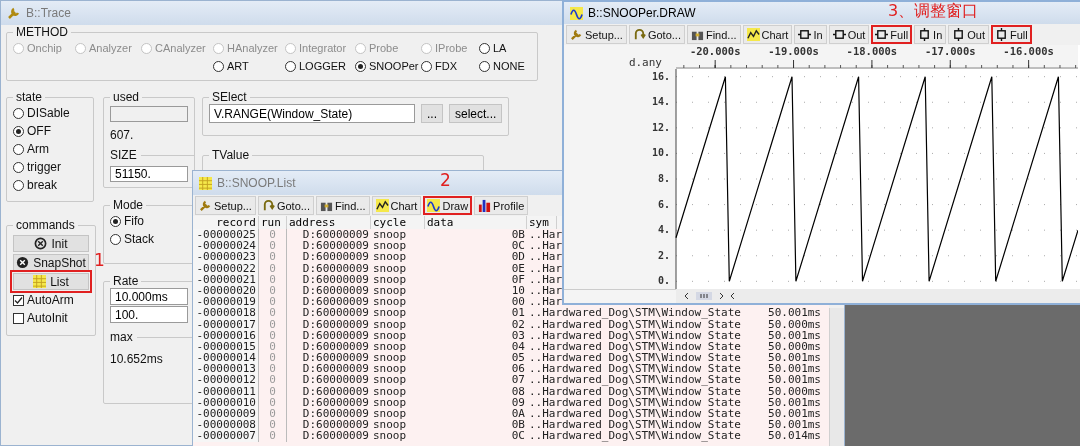 The image size is (1080, 446). I want to click on table-cell: -00000016, so click(226, 335).